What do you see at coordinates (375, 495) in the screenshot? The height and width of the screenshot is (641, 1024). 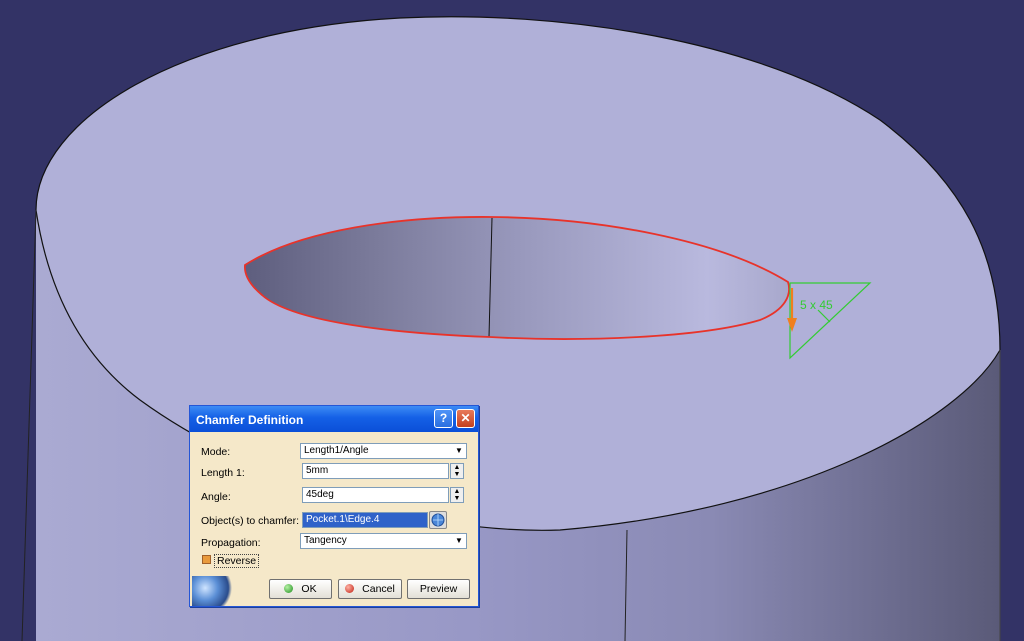 I see `angle-input: 45deg` at bounding box center [375, 495].